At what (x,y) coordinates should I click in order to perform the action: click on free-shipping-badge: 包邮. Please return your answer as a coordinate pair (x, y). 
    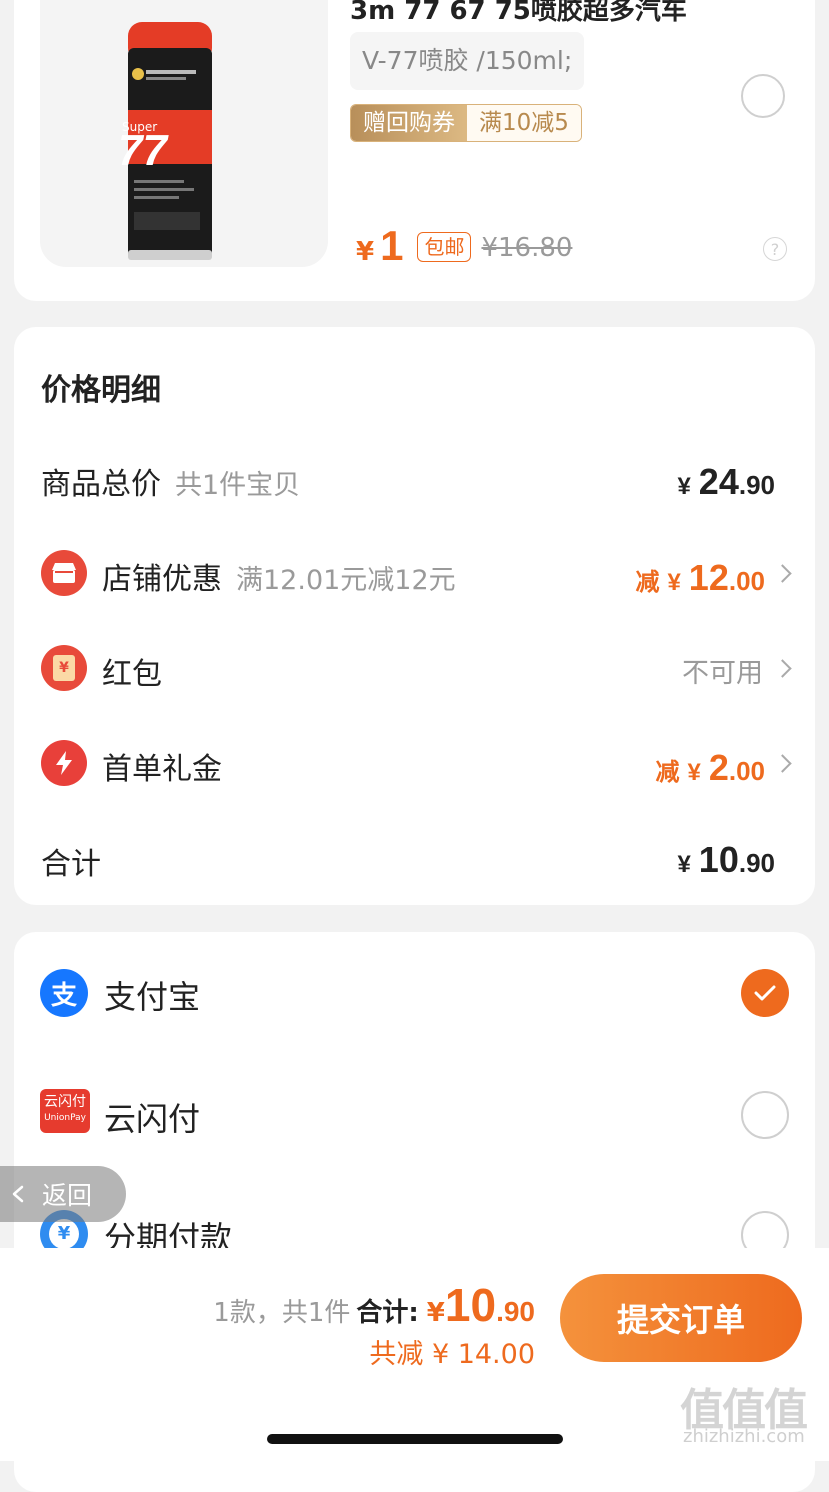
    Looking at the image, I should click on (444, 247).